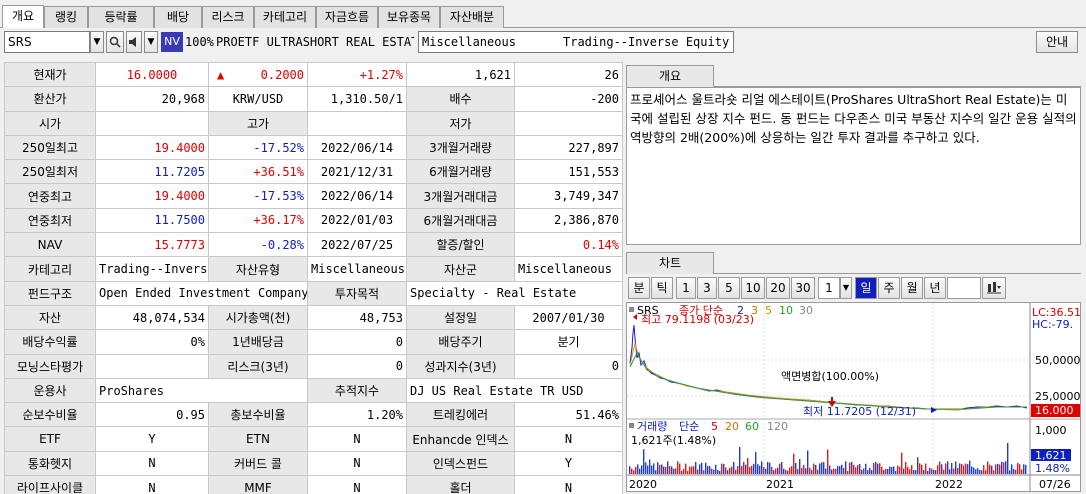  What do you see at coordinates (866, 288) in the screenshot?
I see `chart-daily-button: 일` at bounding box center [866, 288].